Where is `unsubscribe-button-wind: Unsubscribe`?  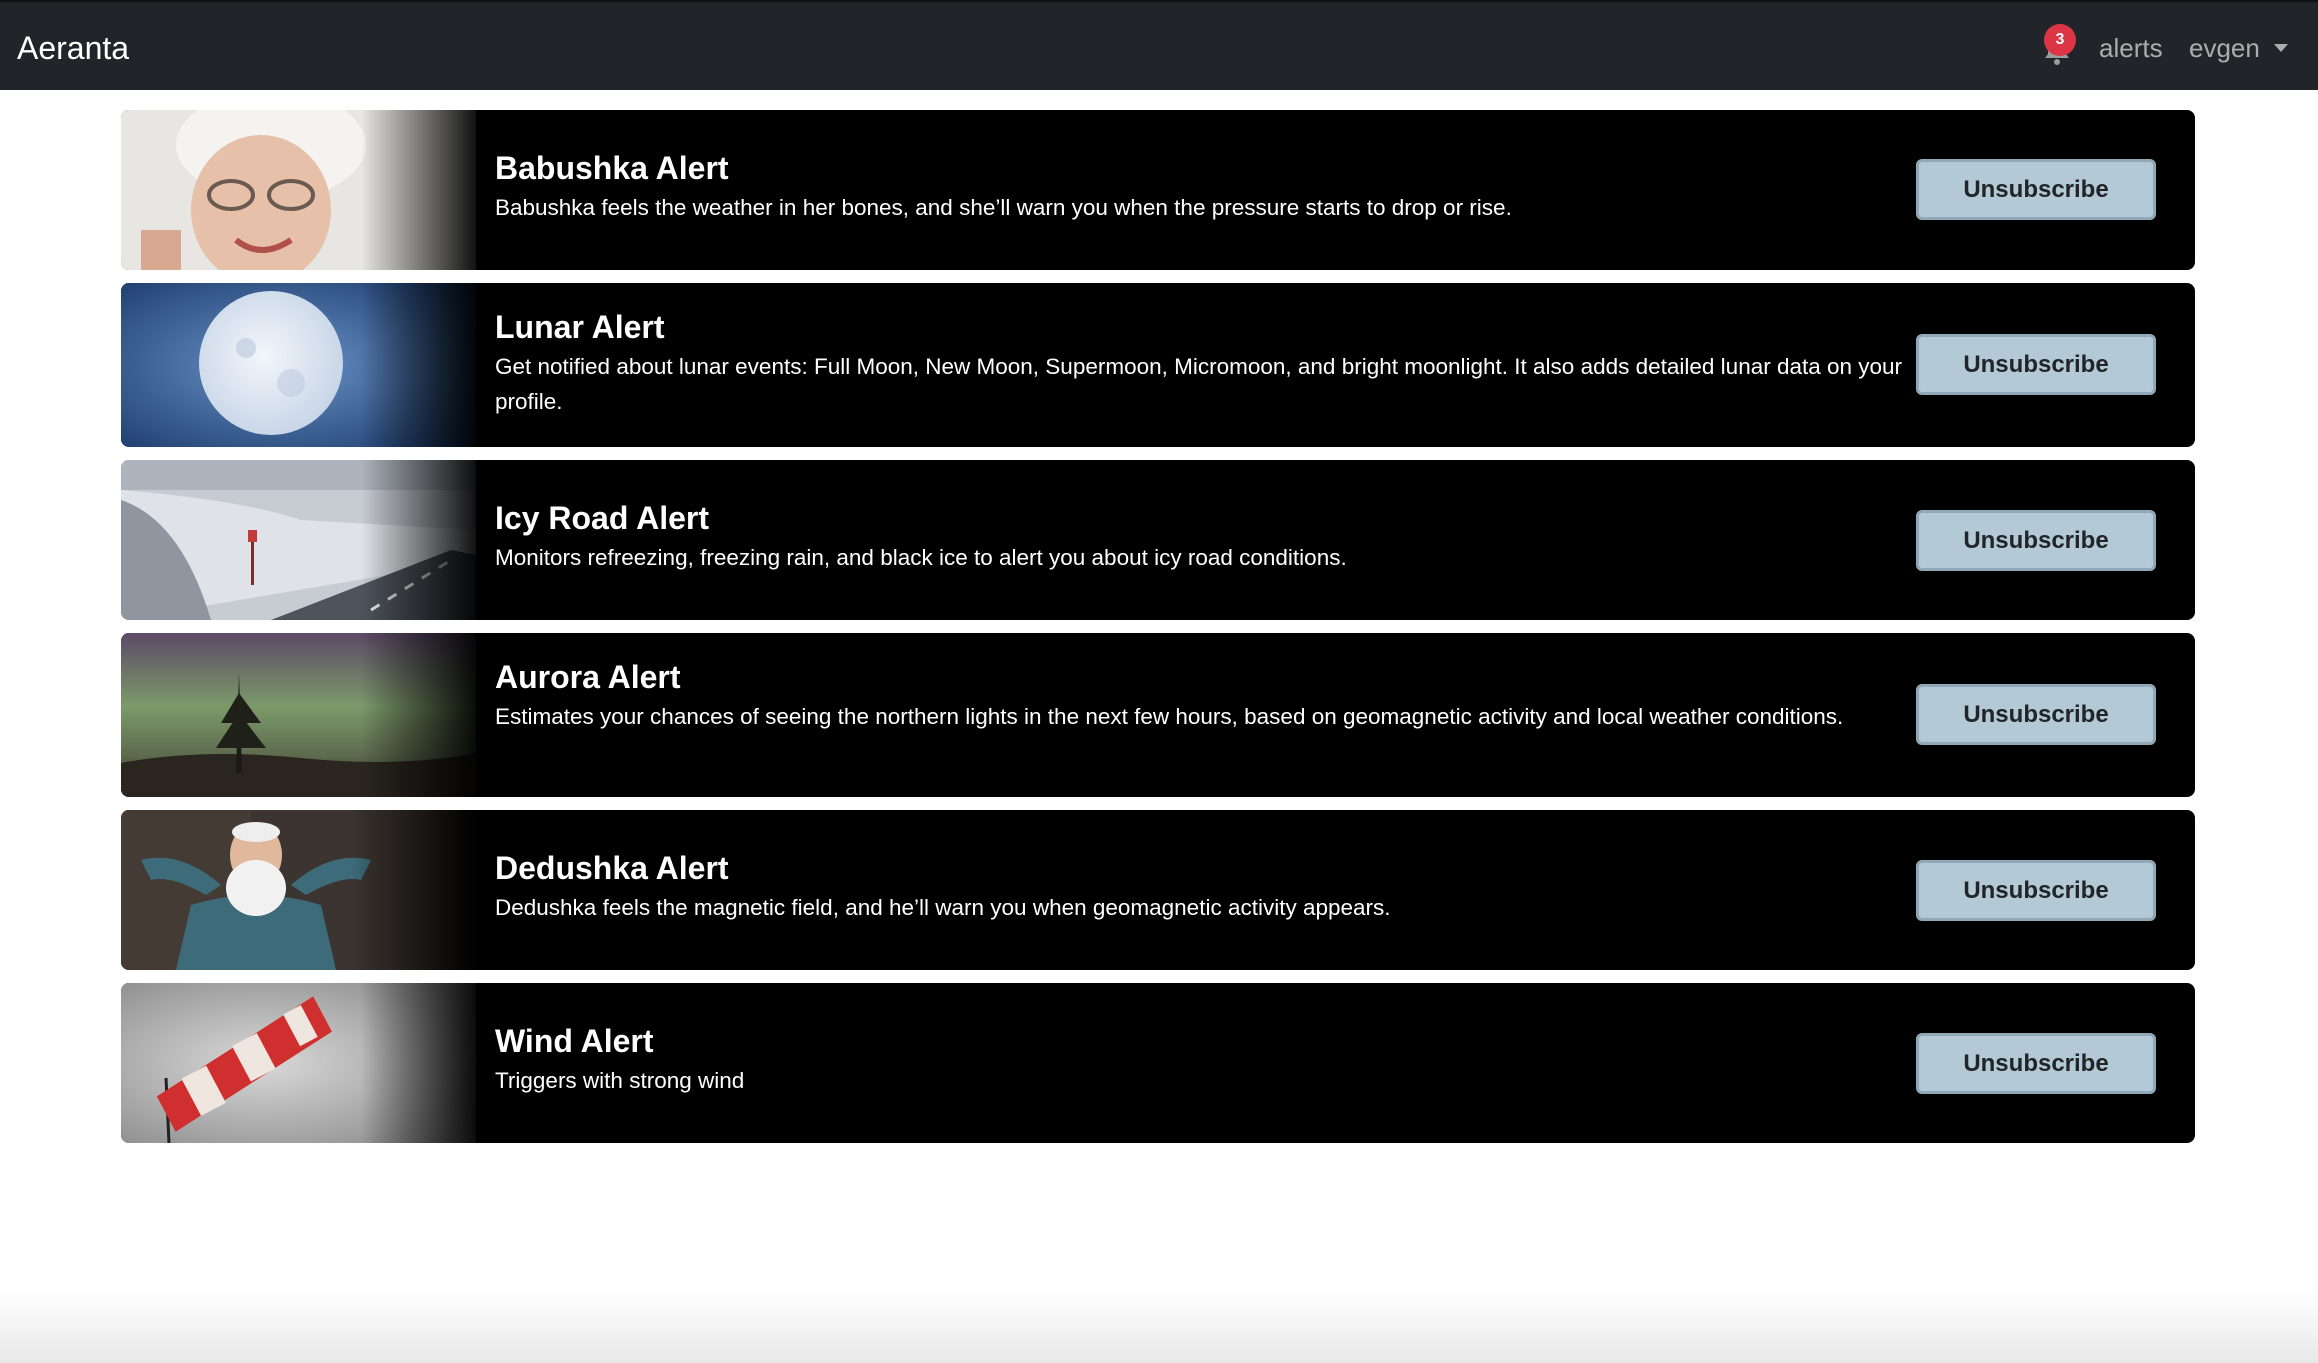
unsubscribe-button-wind: Unsubscribe is located at coordinates (2036, 1063).